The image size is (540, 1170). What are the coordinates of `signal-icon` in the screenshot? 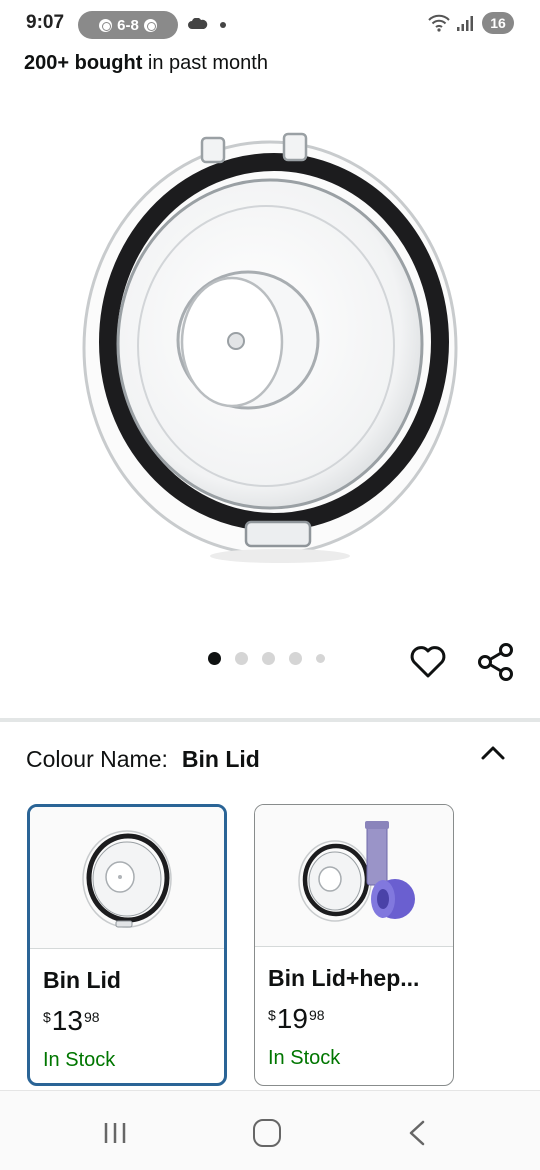 It's located at (465, 23).